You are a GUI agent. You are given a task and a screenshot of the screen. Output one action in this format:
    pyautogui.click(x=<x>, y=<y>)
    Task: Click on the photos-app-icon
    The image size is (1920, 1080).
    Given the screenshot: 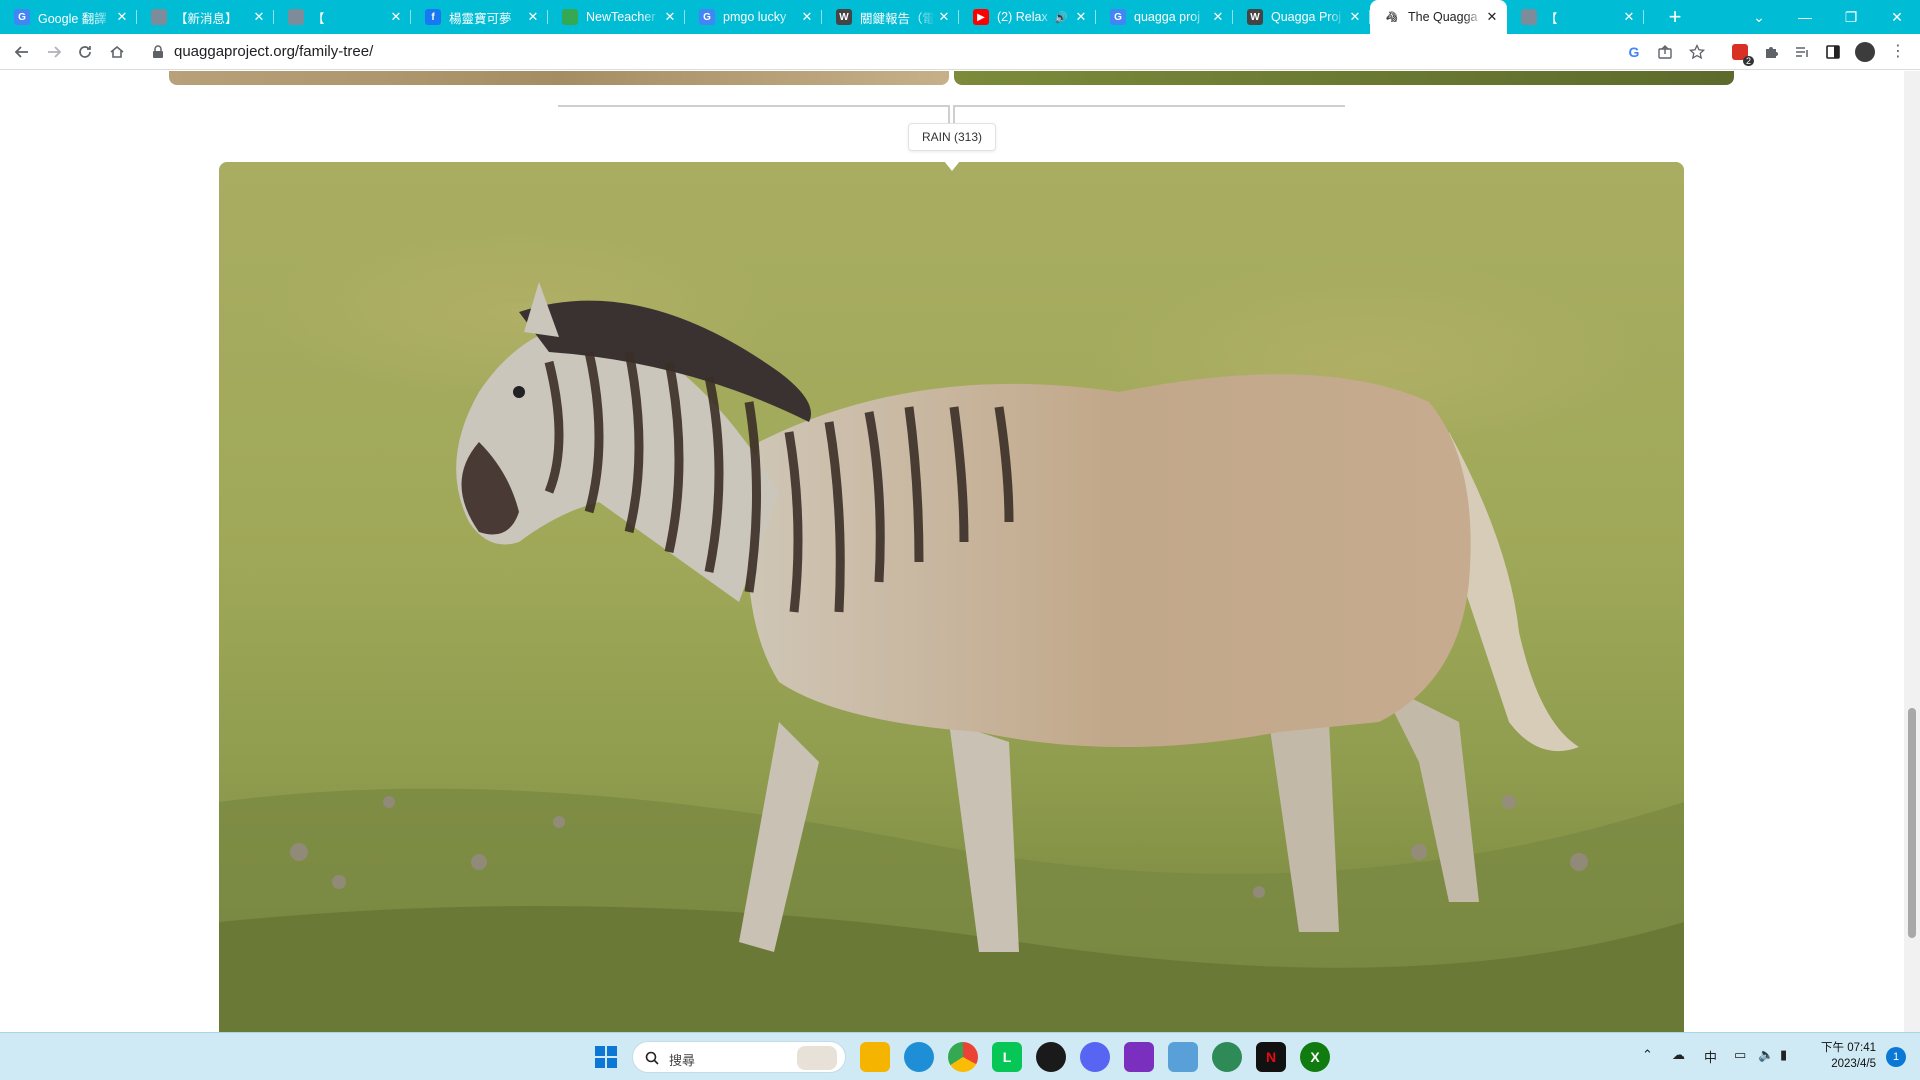 What is the action you would take?
    pyautogui.click(x=1183, y=1057)
    